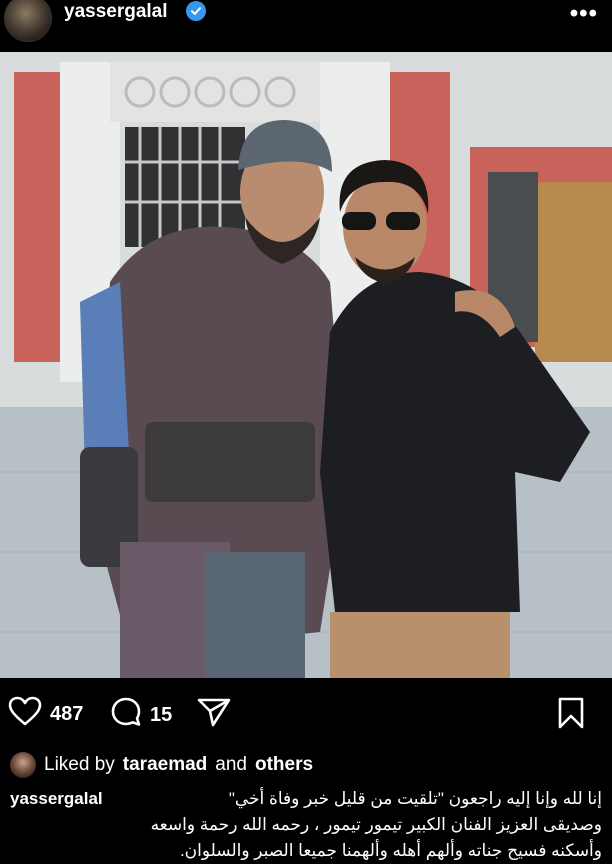 The height and width of the screenshot is (864, 612). I want to click on action-bar: 487 15, so click(306, 714).